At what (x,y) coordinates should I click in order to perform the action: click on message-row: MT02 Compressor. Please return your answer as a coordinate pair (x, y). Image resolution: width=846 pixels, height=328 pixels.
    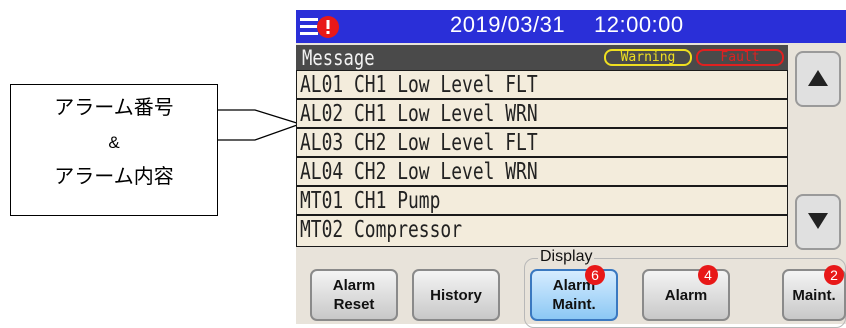
    Looking at the image, I should click on (542, 231).